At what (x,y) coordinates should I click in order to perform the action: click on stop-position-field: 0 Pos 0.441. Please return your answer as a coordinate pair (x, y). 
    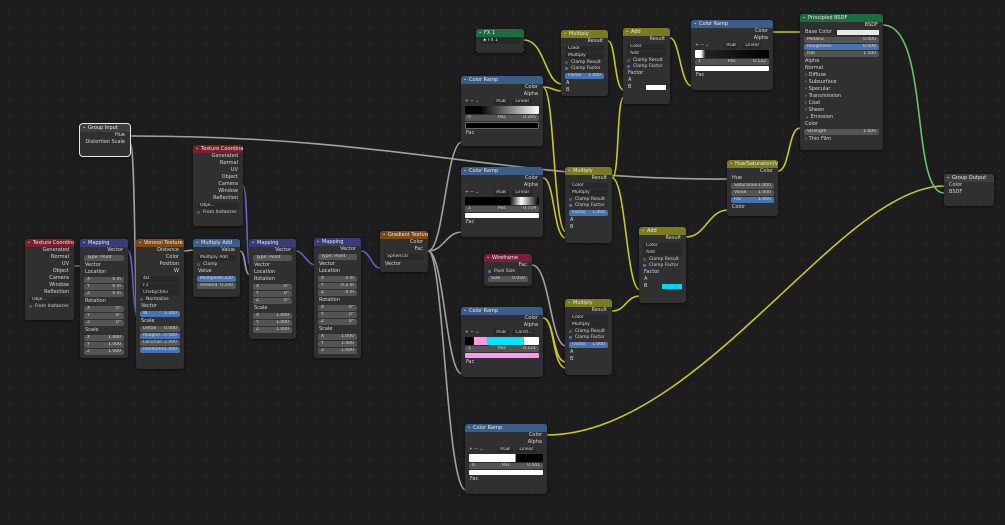
    Looking at the image, I should click on (506, 466).